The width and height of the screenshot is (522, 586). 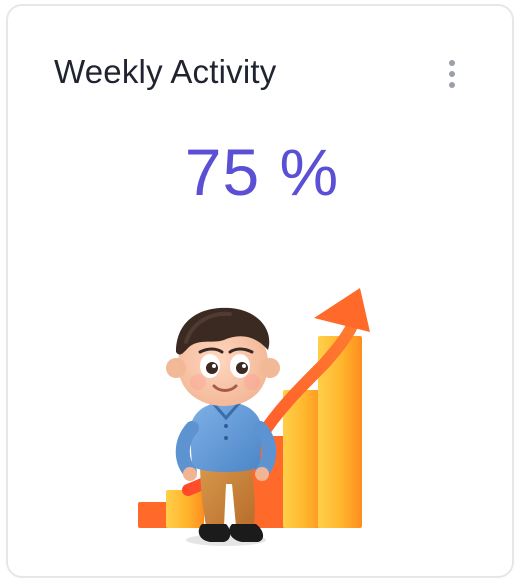 I want to click on card-title: Weekly Activity, so click(x=165, y=71).